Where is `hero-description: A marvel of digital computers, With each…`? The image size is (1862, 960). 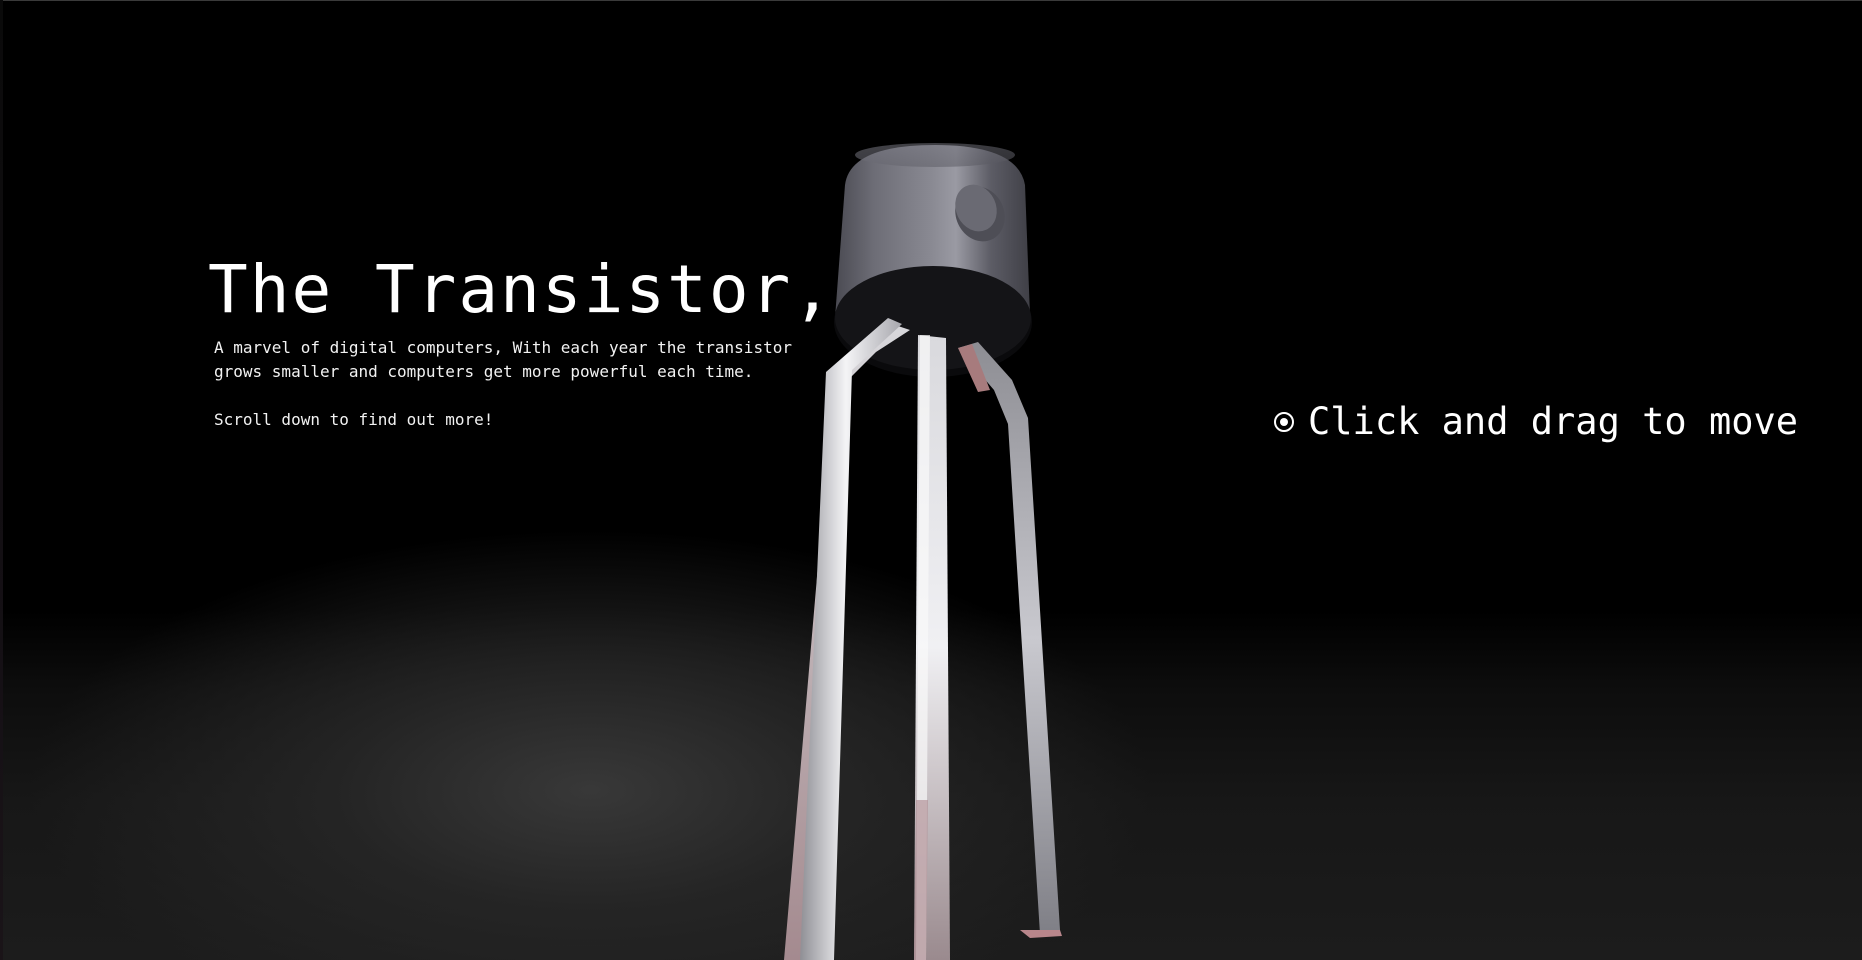
hero-description: A marvel of digital computers, With each… is located at coordinates (503, 359).